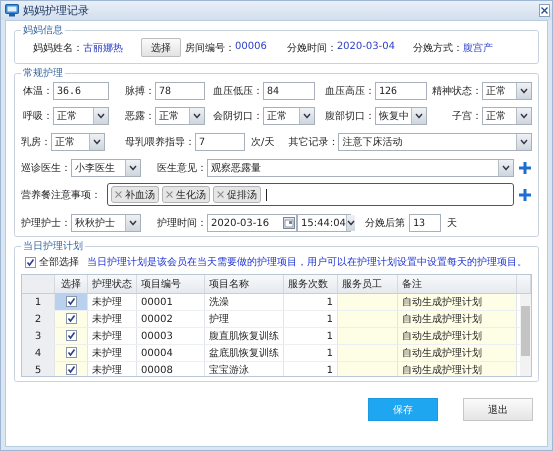 The height and width of the screenshot is (451, 553). What do you see at coordinates (401, 91) in the screenshot?
I see `text-field: 126` at bounding box center [401, 91].